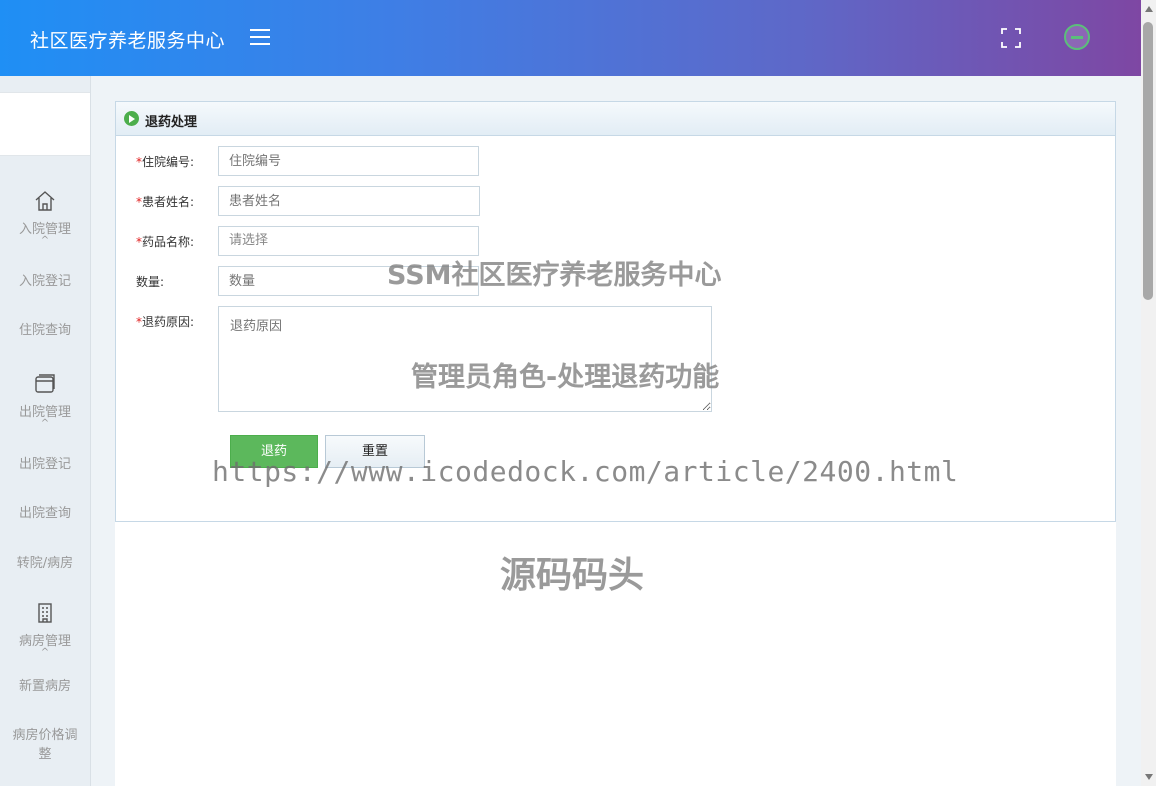  What do you see at coordinates (128, 41) in the screenshot?
I see `app-title: 社区医疗养老服务中心` at bounding box center [128, 41].